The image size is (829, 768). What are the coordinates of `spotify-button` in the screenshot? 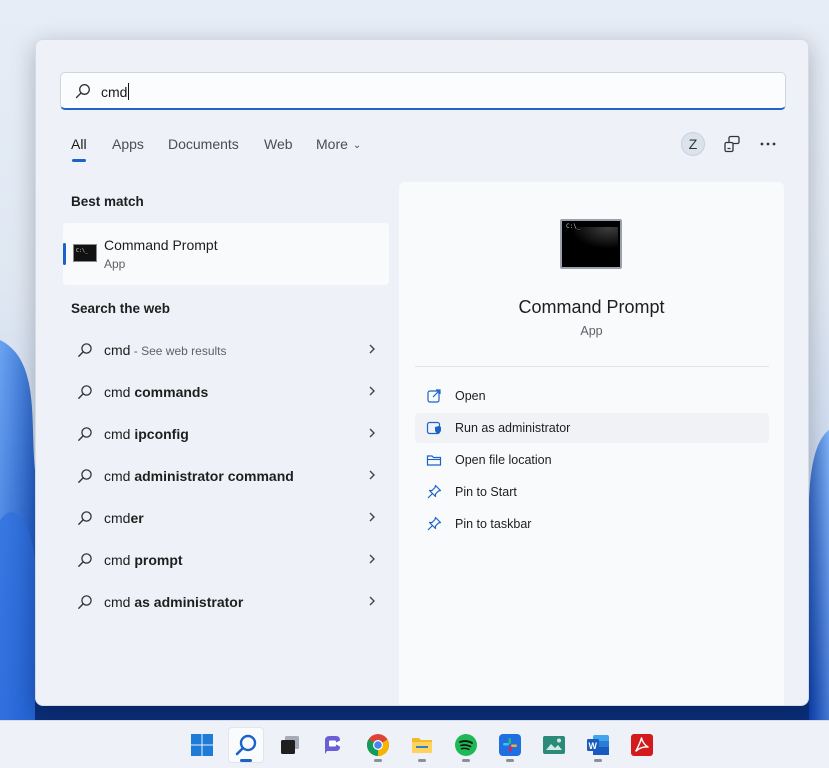 It's located at (466, 745).